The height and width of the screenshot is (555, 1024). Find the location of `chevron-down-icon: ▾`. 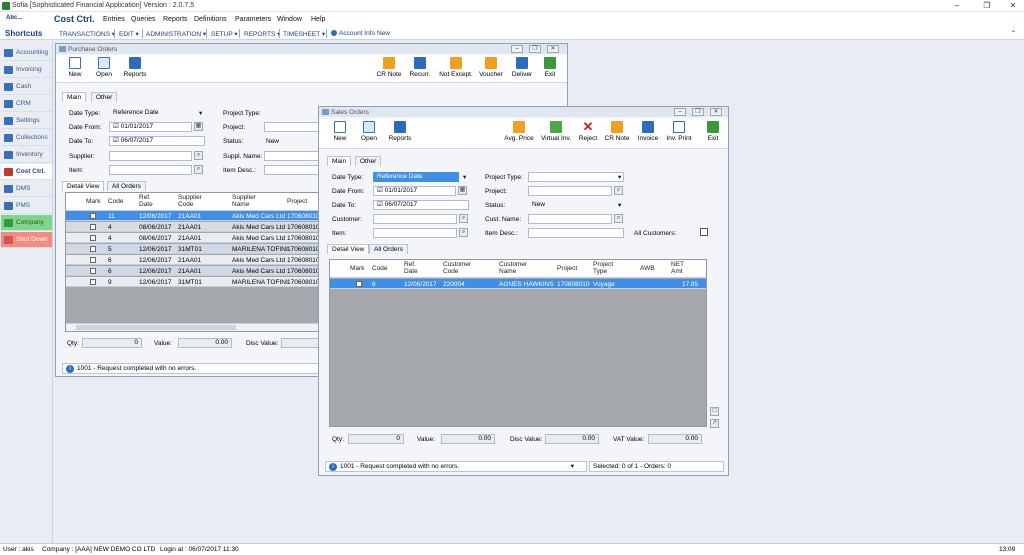

chevron-down-icon: ▾ is located at coordinates (572, 466).